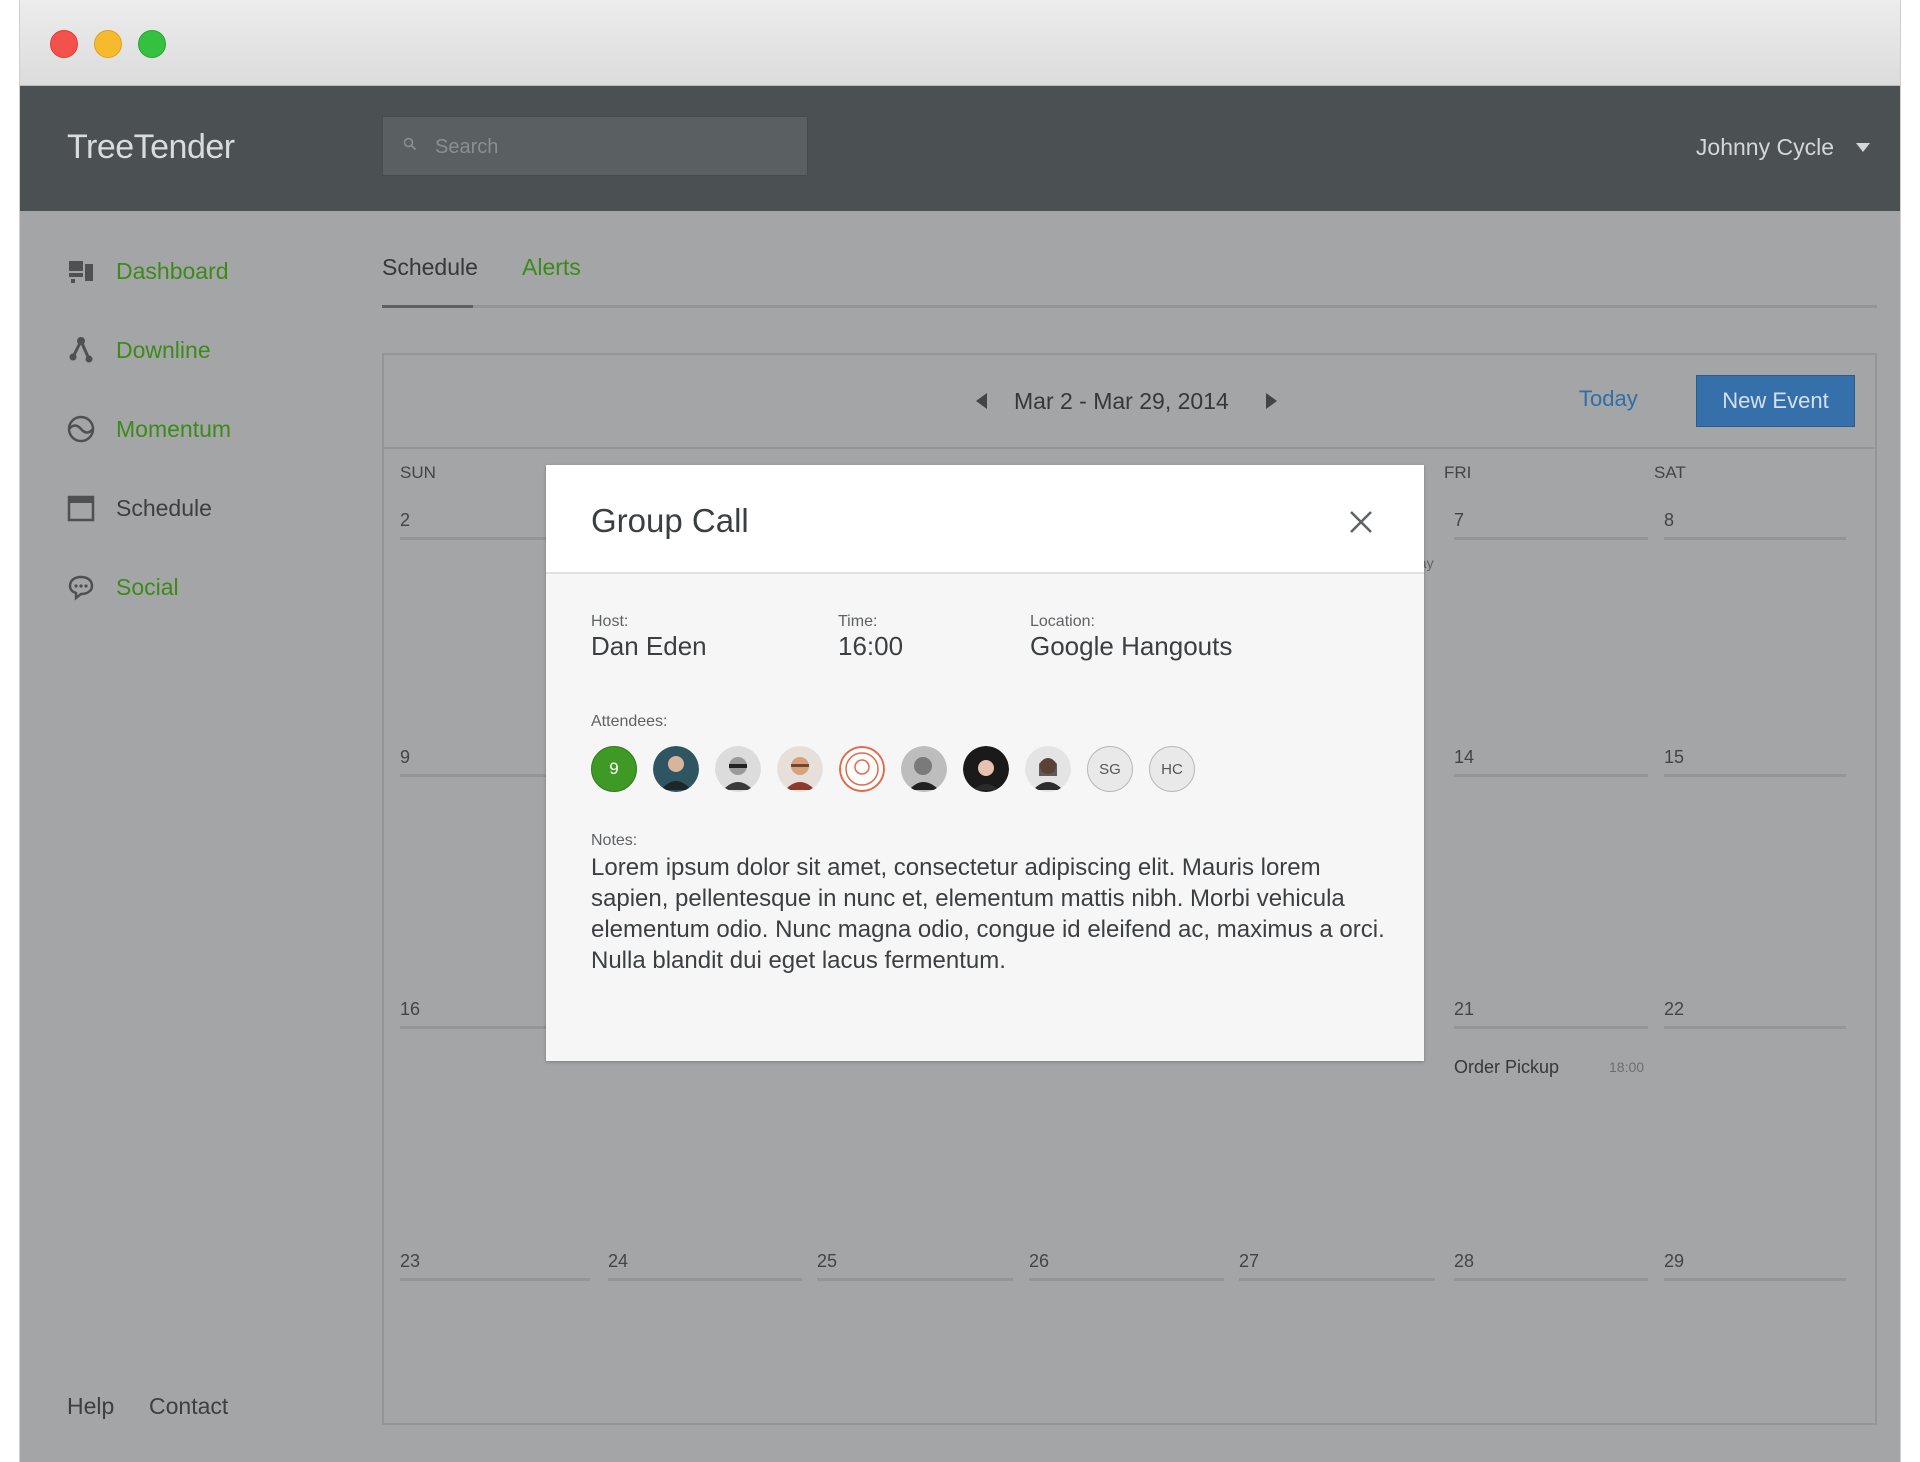 The image size is (1920, 1462). I want to click on close-icon, so click(1361, 522).